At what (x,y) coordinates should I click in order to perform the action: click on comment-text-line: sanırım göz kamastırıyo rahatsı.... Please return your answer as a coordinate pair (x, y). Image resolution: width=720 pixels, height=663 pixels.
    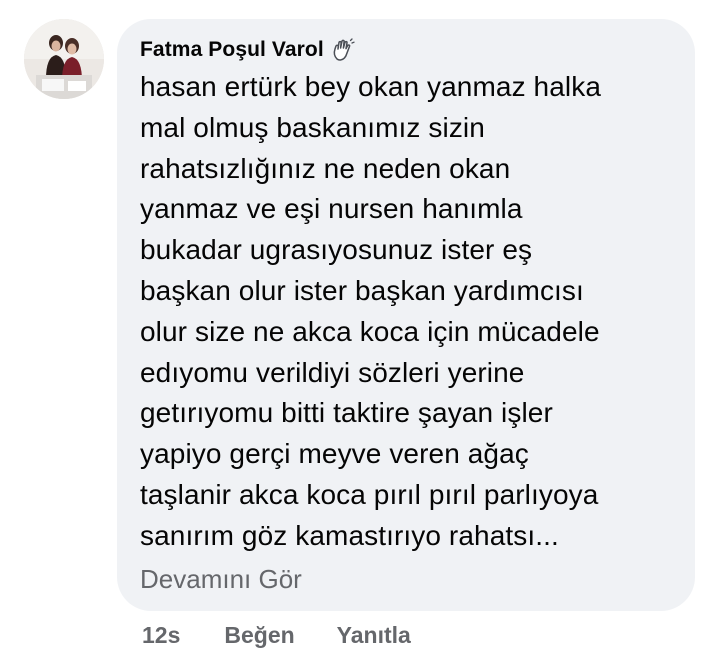
    Looking at the image, I should click on (349, 535).